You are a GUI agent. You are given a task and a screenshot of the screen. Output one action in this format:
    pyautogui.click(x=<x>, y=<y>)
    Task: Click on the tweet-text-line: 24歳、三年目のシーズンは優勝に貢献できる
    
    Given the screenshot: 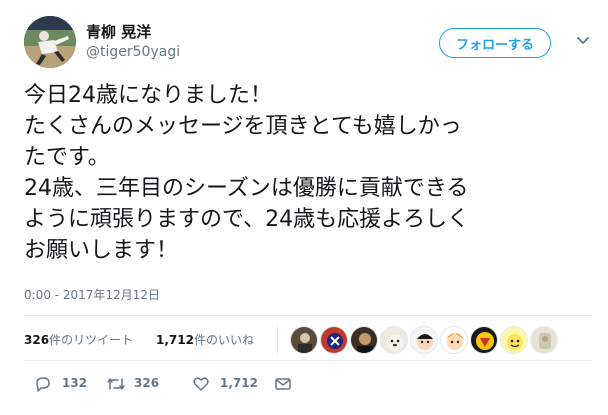 What is the action you would take?
    pyautogui.click(x=246, y=188)
    